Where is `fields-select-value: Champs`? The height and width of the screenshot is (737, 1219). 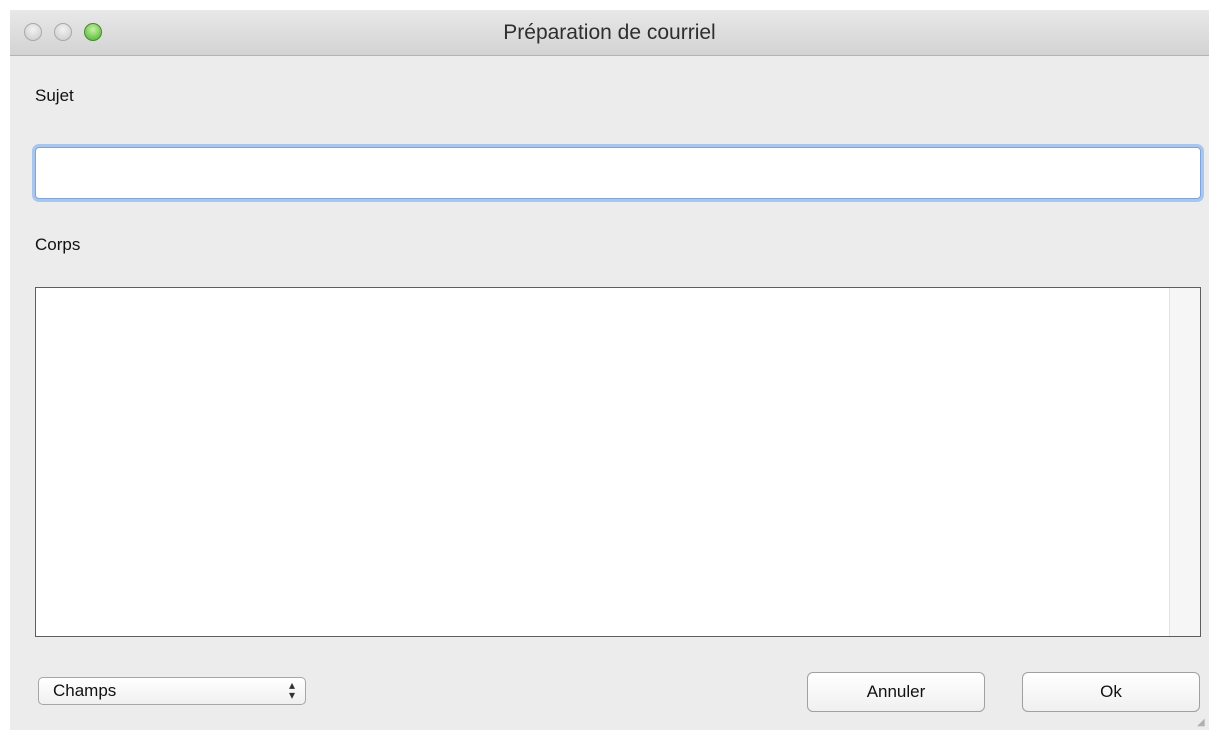
fields-select-value: Champs is located at coordinates (85, 690).